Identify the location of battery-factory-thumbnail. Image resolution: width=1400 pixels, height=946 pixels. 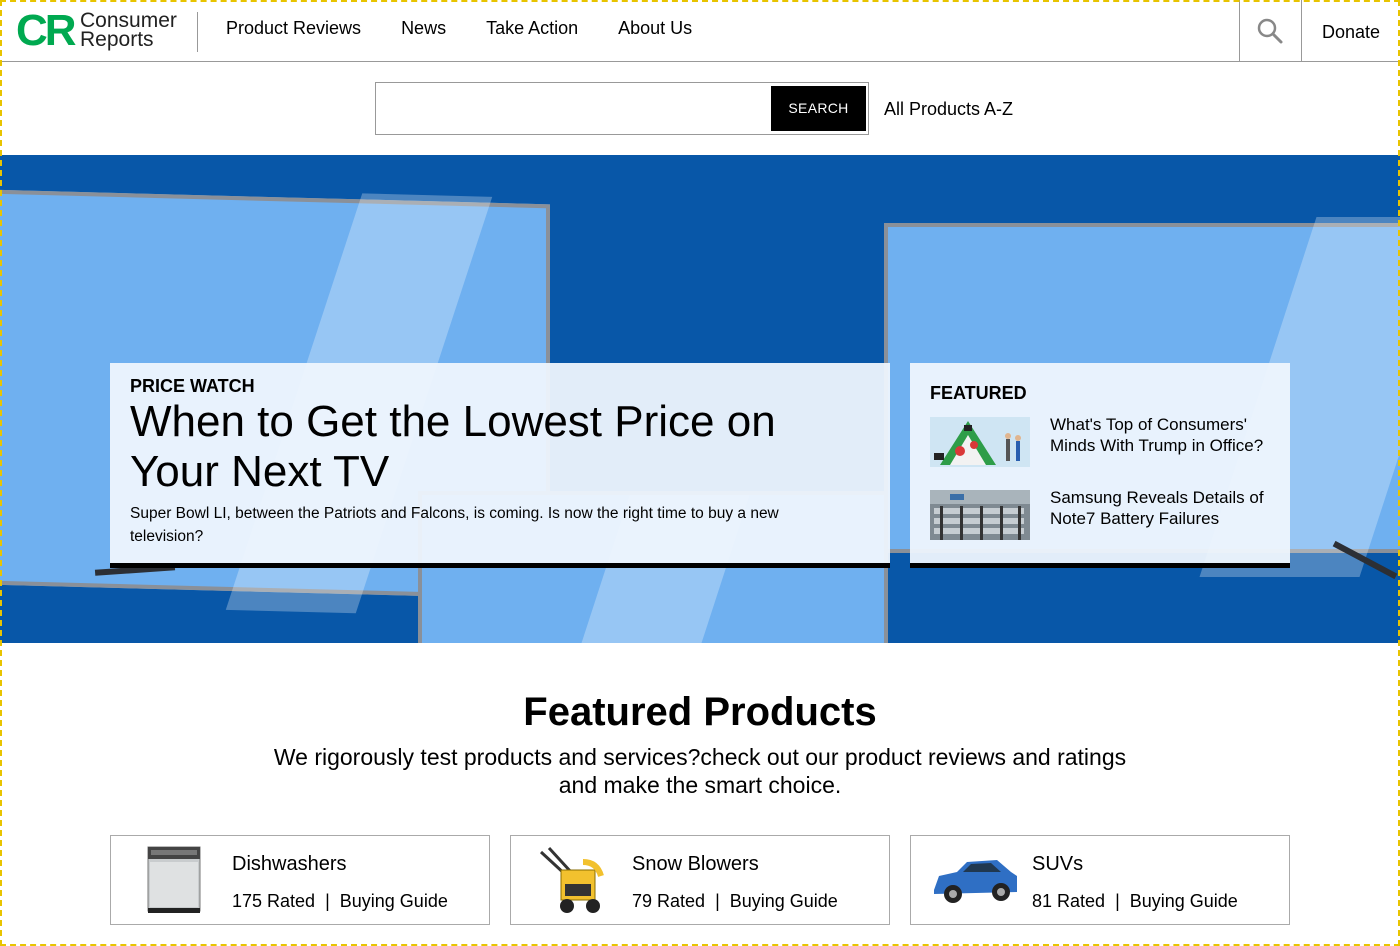
(980, 515).